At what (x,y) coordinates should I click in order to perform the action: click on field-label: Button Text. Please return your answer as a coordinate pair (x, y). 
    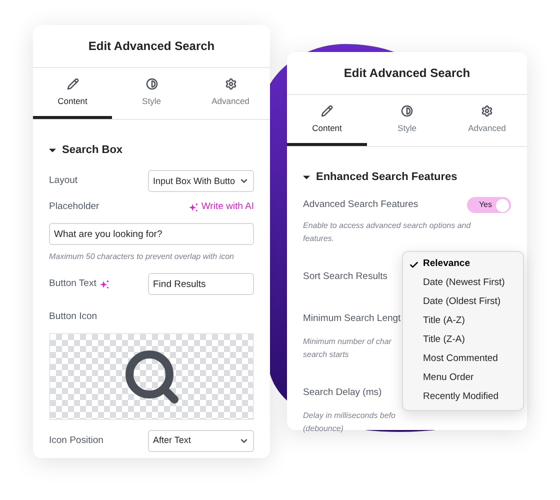
    Looking at the image, I should click on (72, 283).